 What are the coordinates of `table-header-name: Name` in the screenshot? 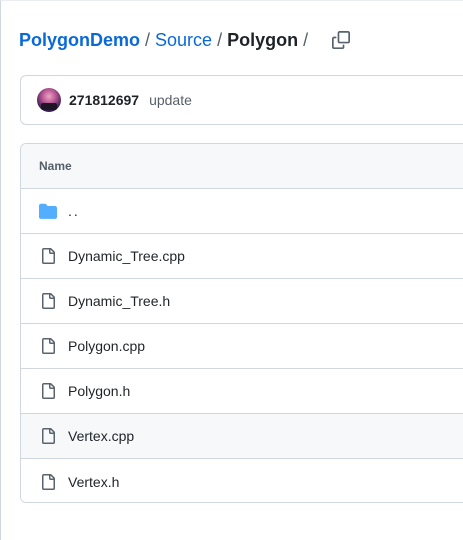 It's located at (242, 166).